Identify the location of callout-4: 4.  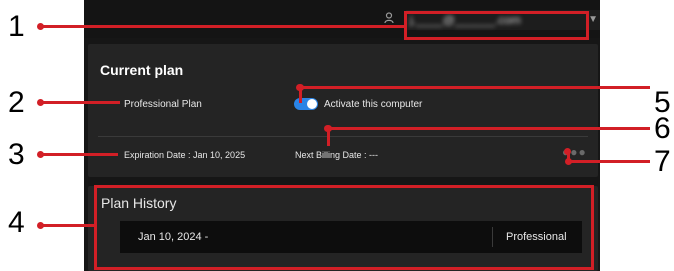
(16, 222).